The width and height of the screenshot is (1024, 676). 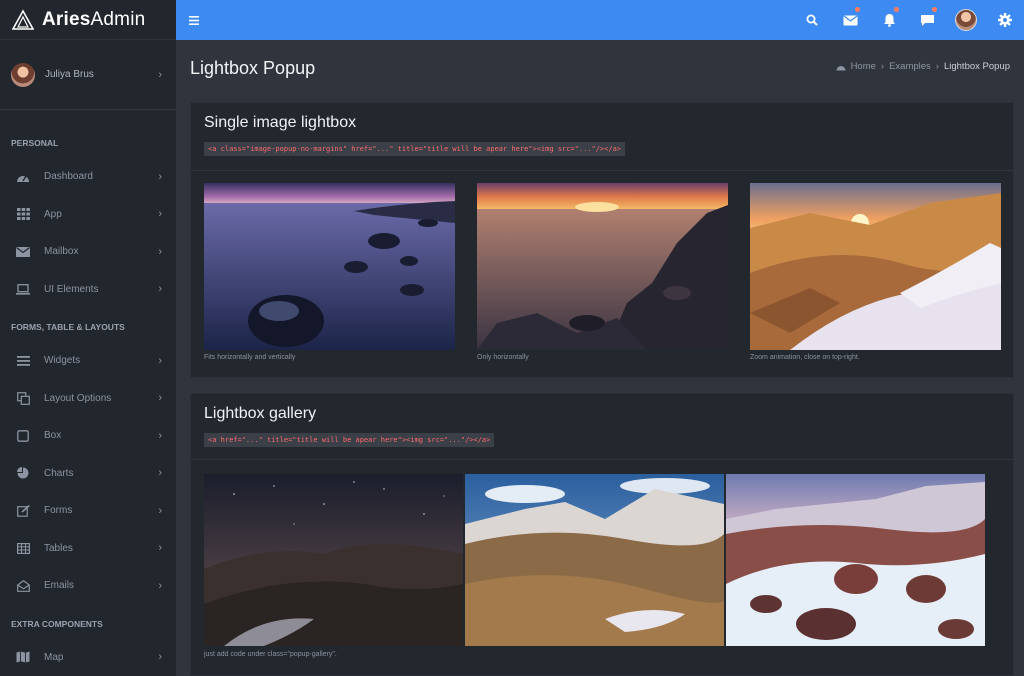 I want to click on search-icon, so click(x=812, y=20).